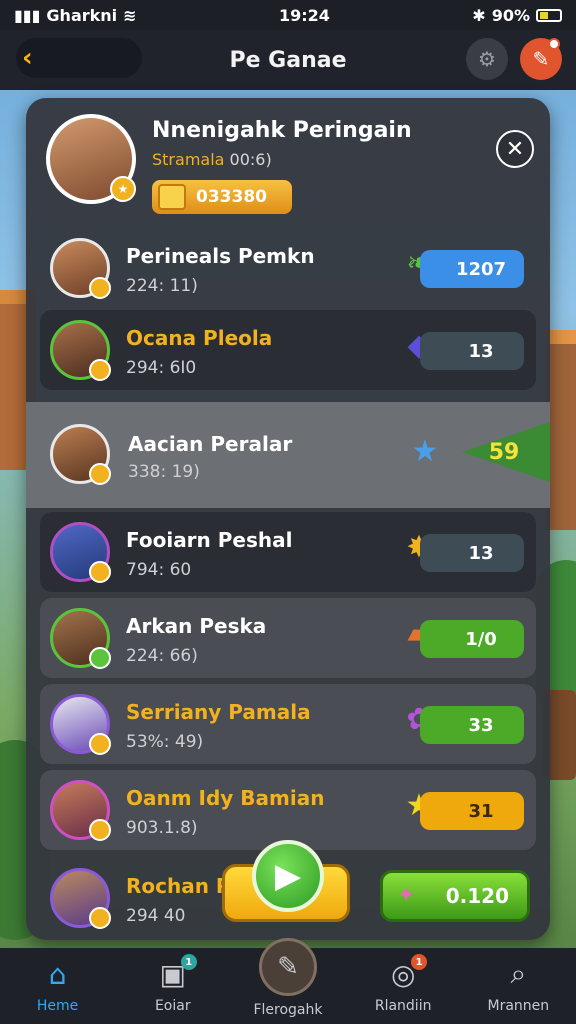  I want to click on nav-home: ⌂ Heme, so click(58, 985).